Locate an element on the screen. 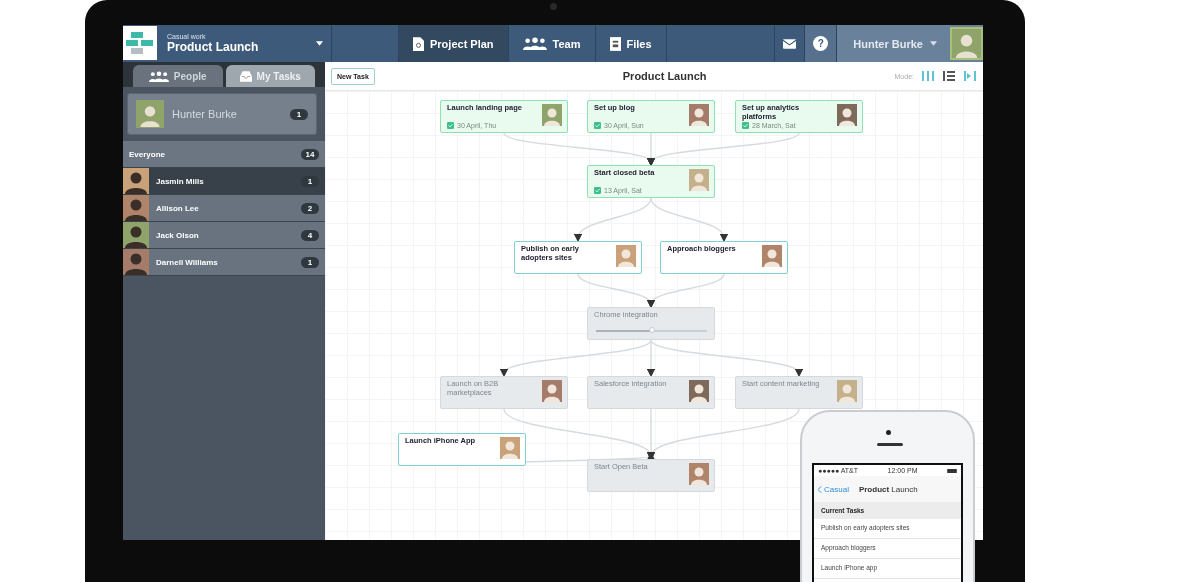  camera-lens is located at coordinates (553, 6).